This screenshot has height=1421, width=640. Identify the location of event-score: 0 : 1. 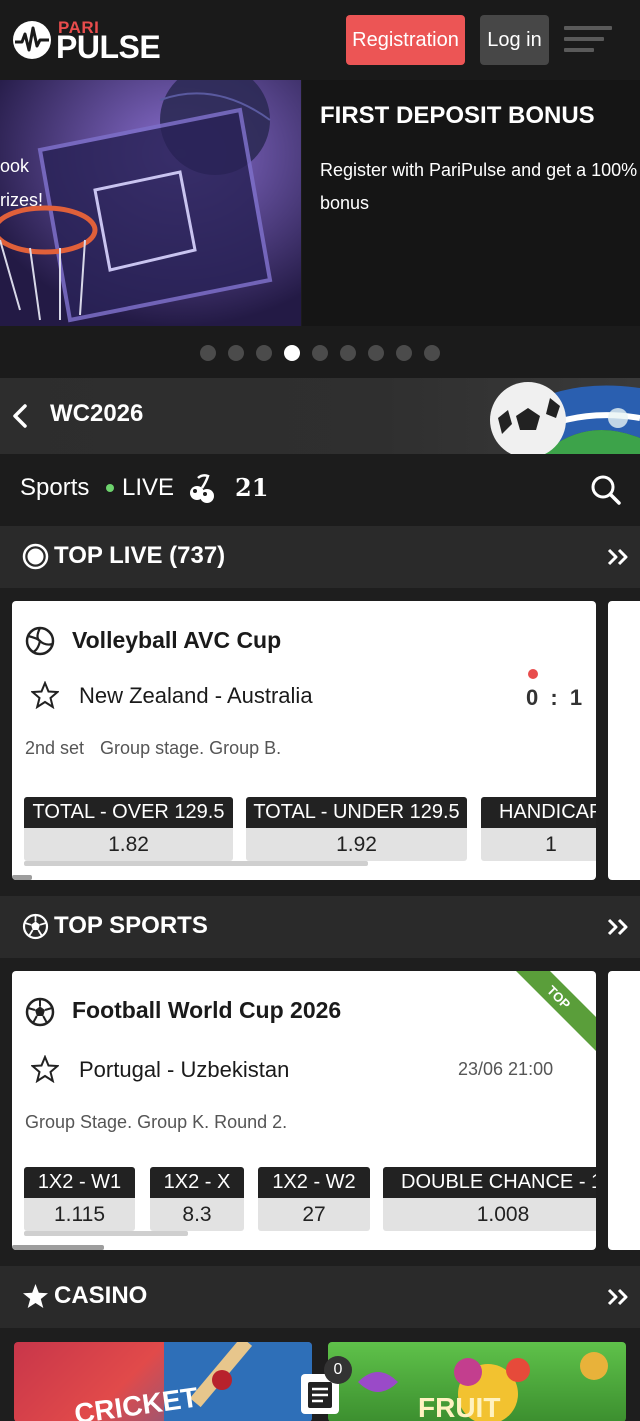
(555, 698).